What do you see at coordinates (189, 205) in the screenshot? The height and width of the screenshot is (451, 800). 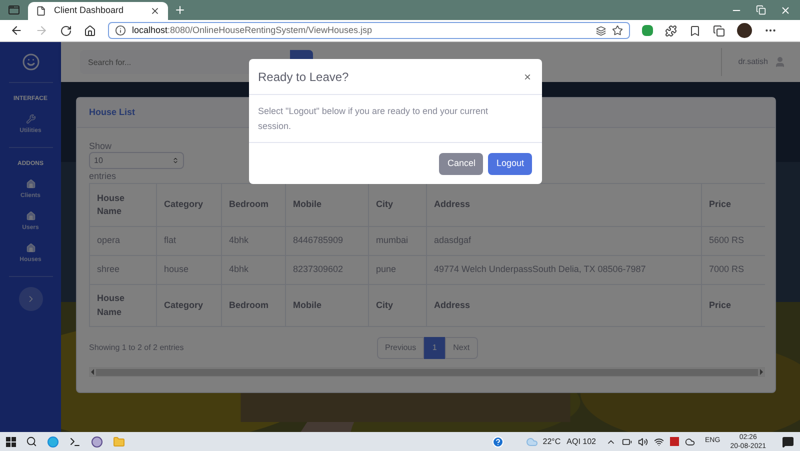 I see `column-header: Category` at bounding box center [189, 205].